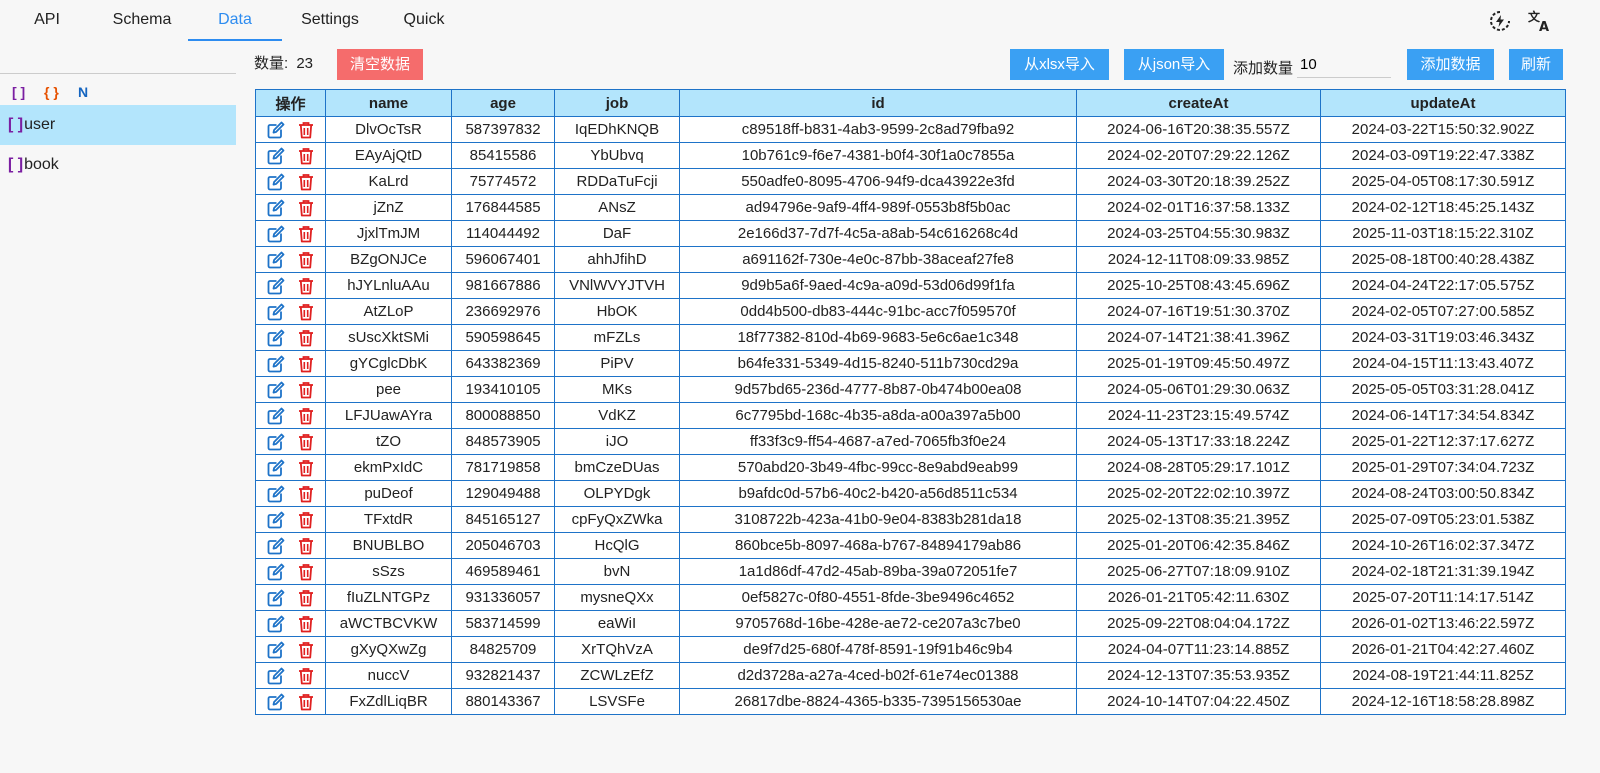 Image resolution: width=1600 pixels, height=773 pixels. What do you see at coordinates (388, 519) in the screenshot?
I see `cell-name: TFxtdR` at bounding box center [388, 519].